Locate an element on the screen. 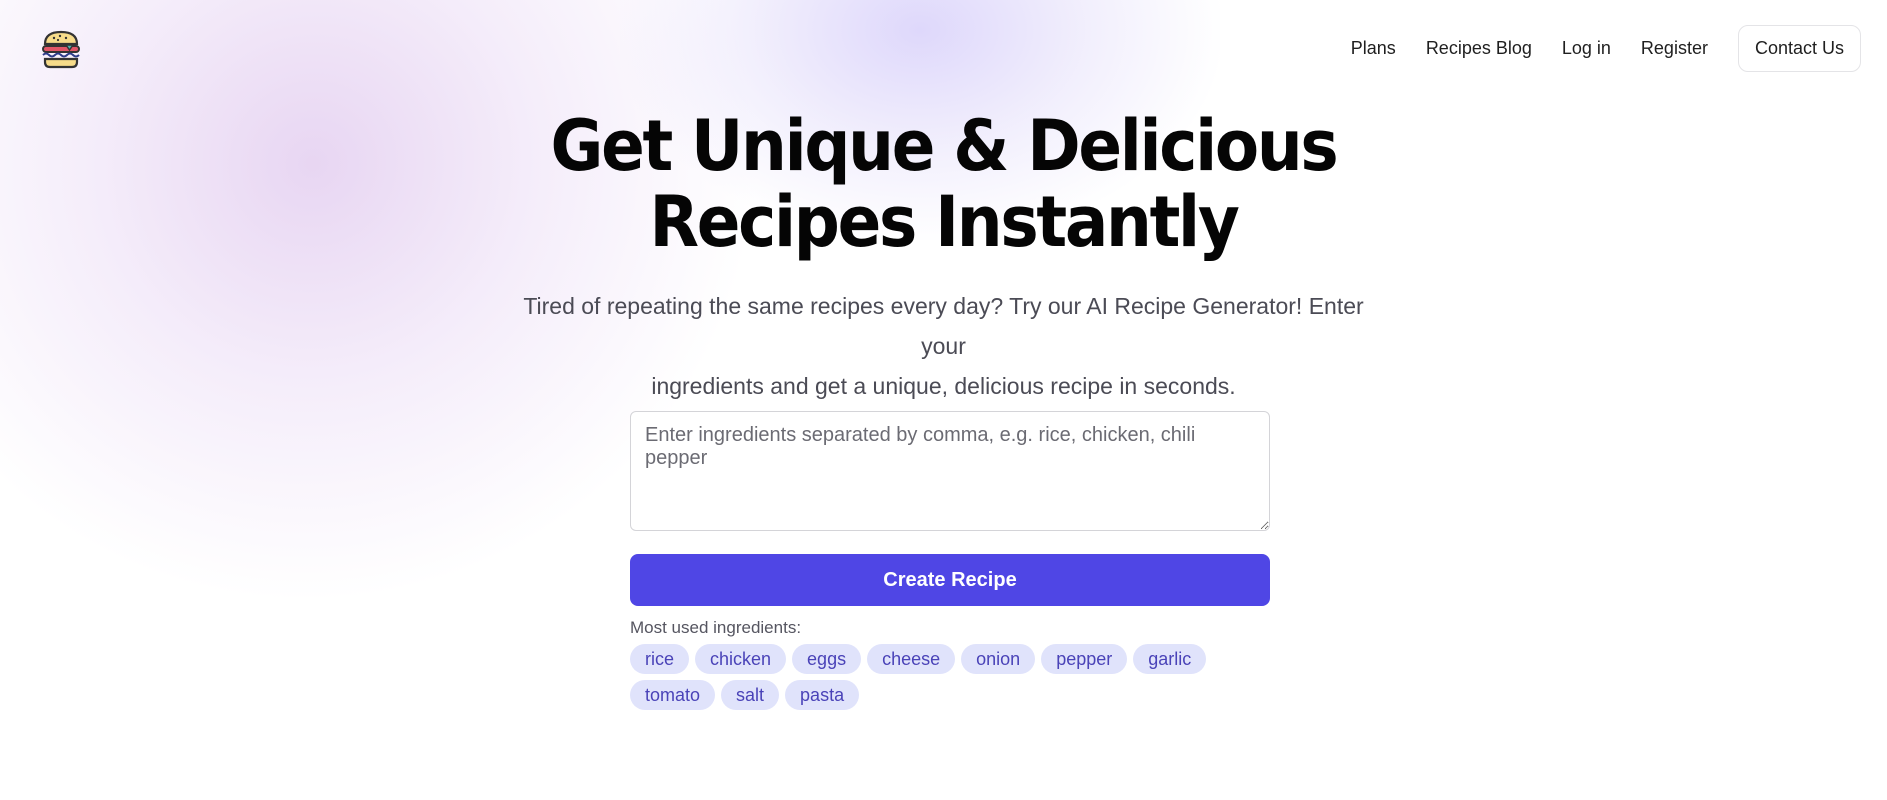 Image resolution: width=1887 pixels, height=800 pixels. ingredient-chip-chicken: chicken is located at coordinates (741, 659).